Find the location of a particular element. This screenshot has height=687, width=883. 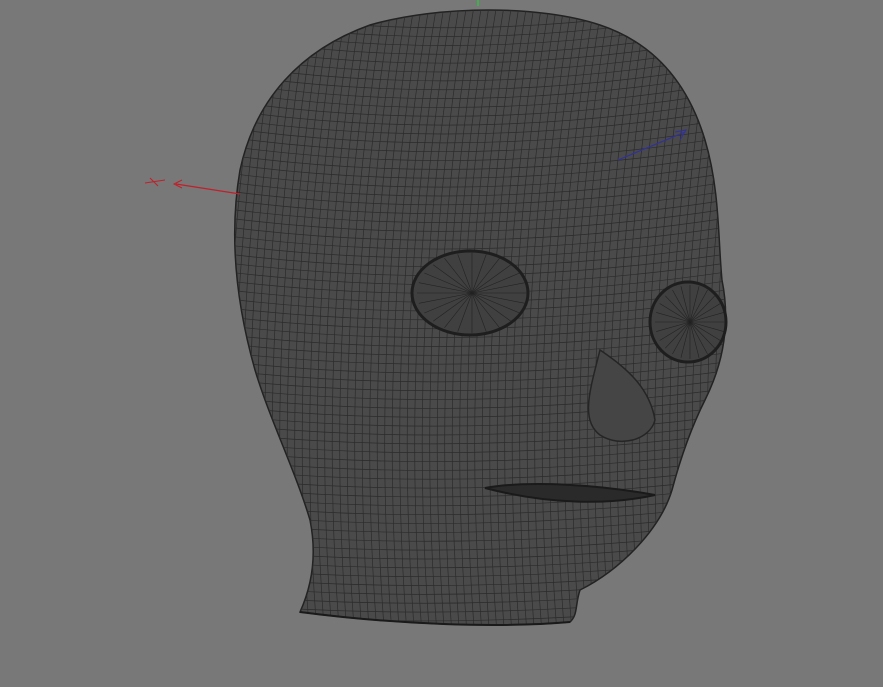

left-eye is located at coordinates (470, 293).